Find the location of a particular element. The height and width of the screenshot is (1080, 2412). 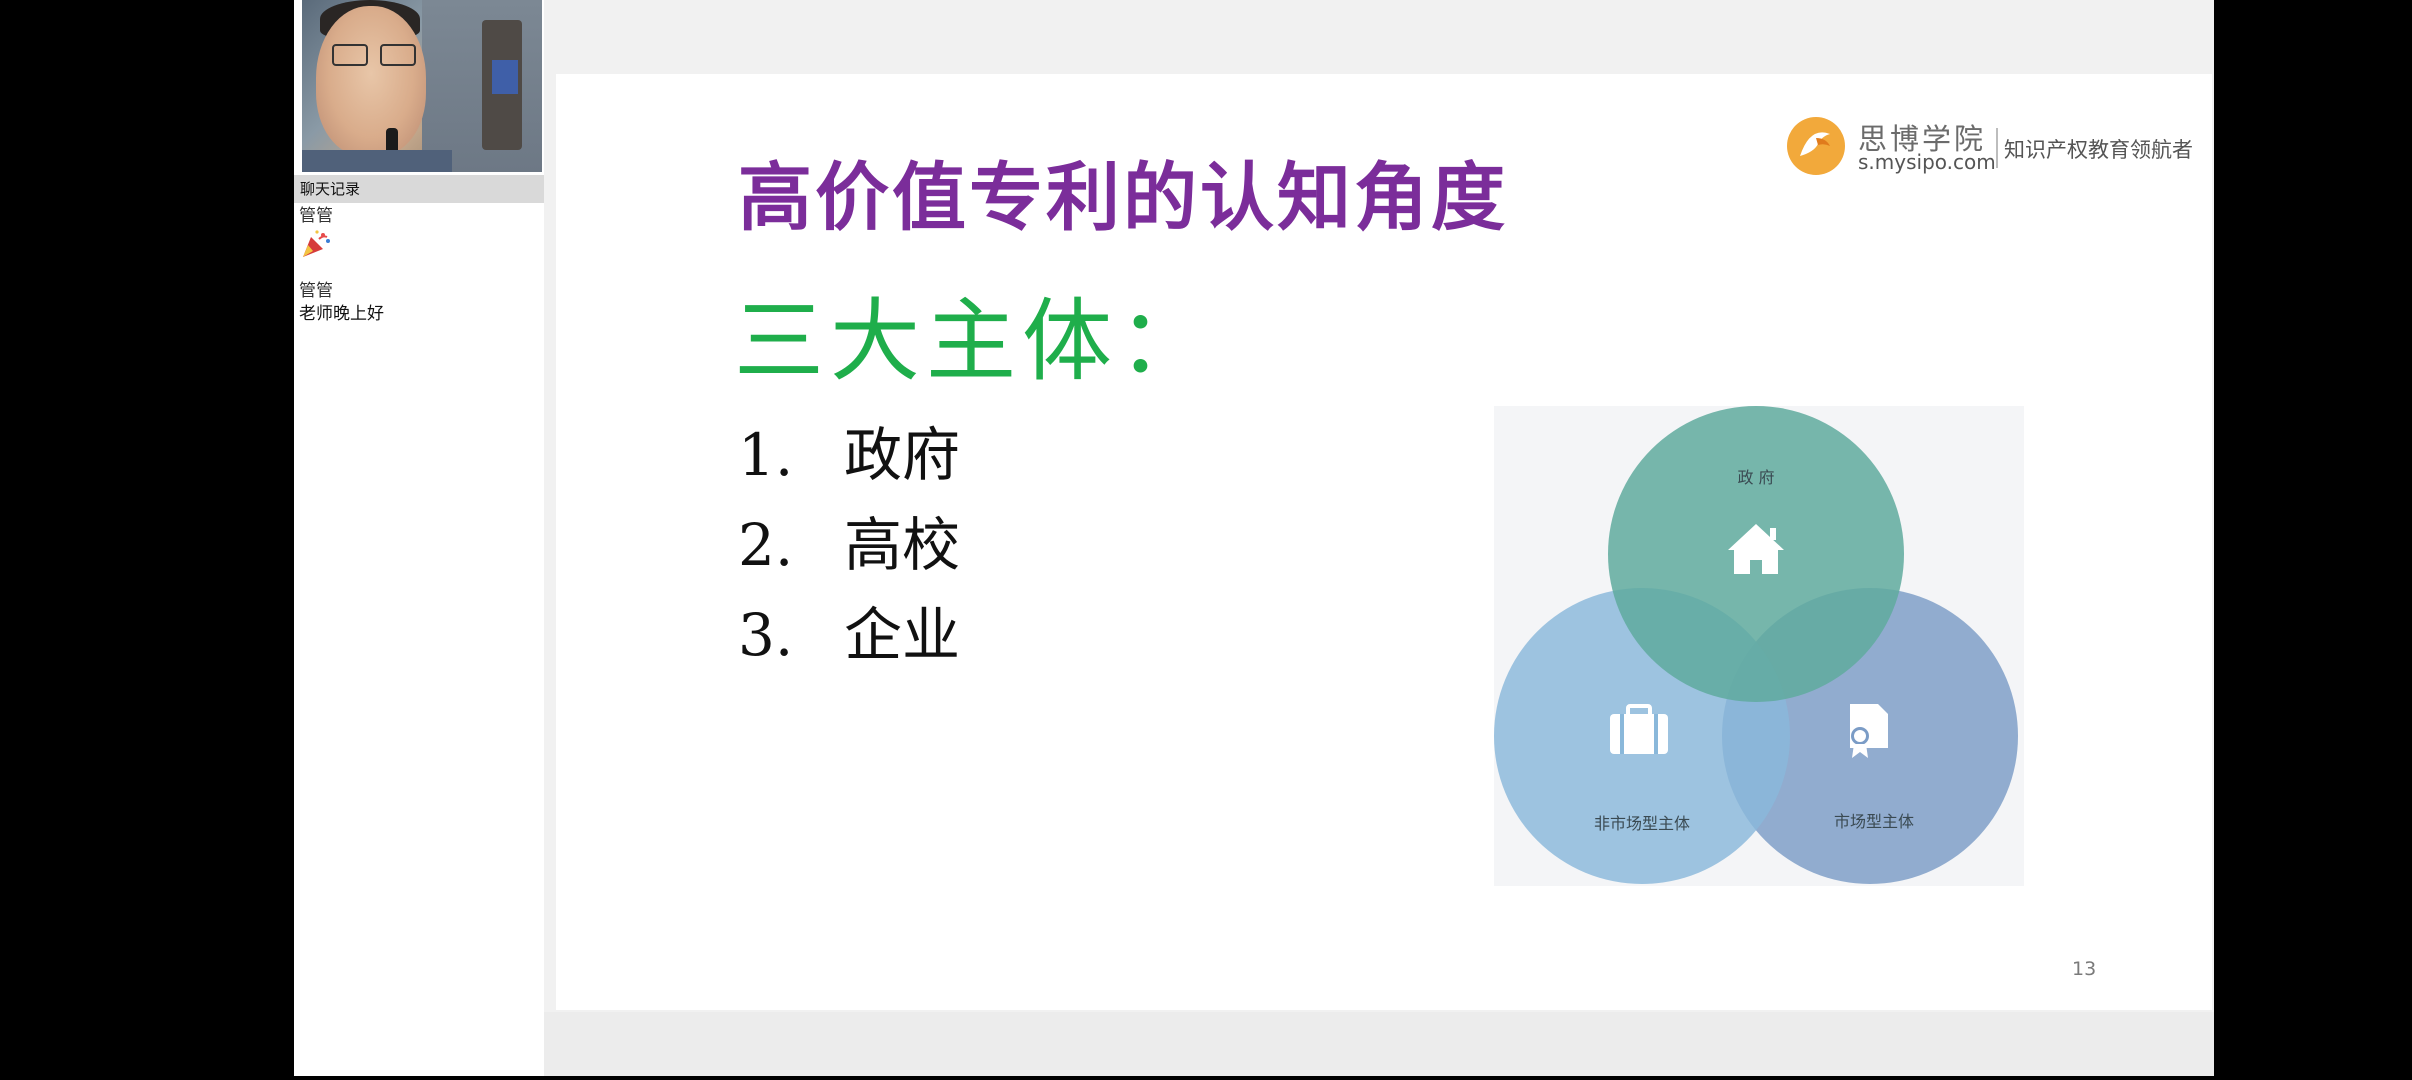

slide-title: 高价值专利的认知角度 is located at coordinates (1123, 198).